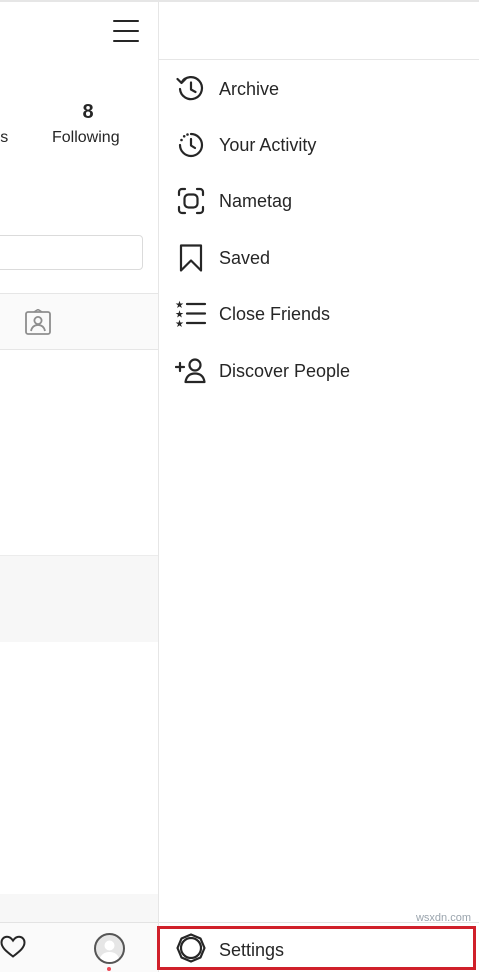 The width and height of the screenshot is (479, 972). What do you see at coordinates (4, 138) in the screenshot?
I see `followers-label: ers` at bounding box center [4, 138].